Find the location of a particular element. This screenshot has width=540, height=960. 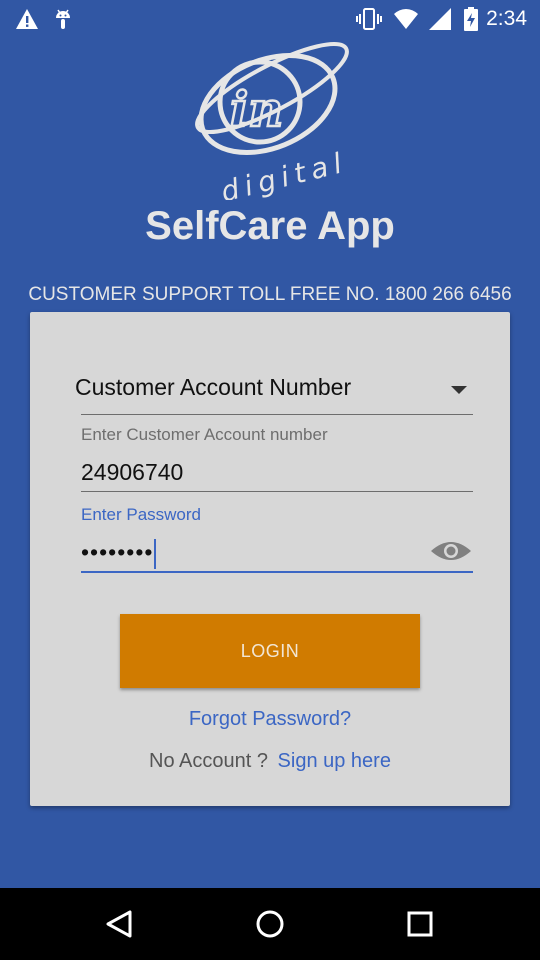

status-bar: 2:34 is located at coordinates (270, 19).